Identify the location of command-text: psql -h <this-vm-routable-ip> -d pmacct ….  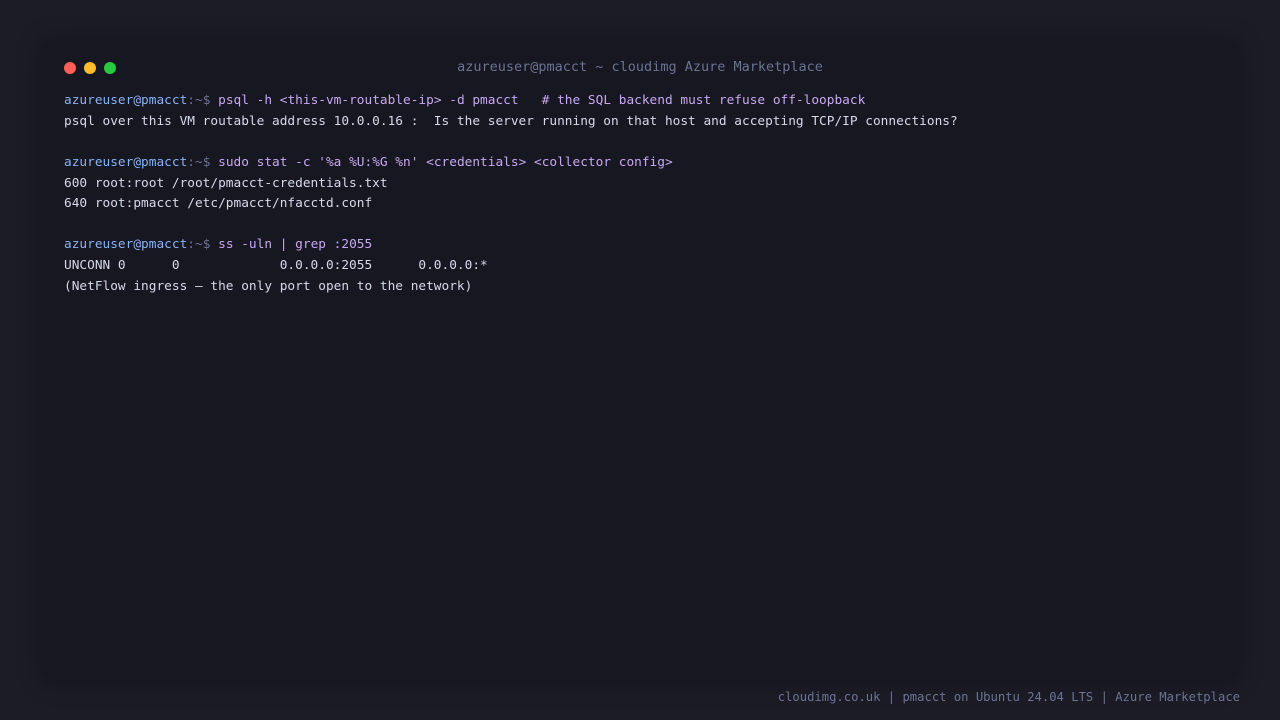
(538, 100).